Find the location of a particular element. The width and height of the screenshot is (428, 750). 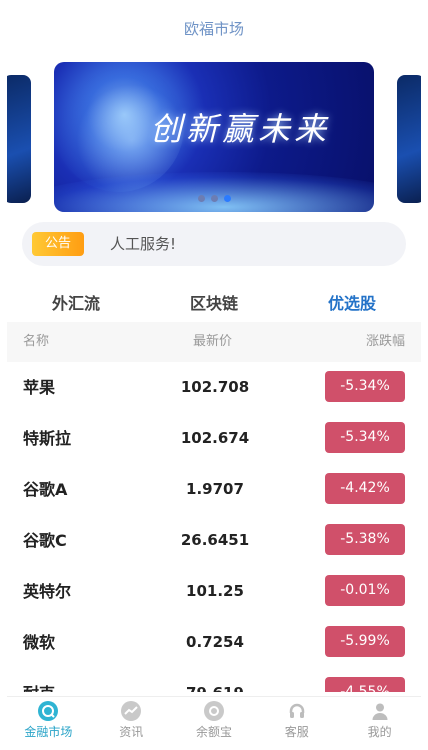

change-badge: -5.99% is located at coordinates (365, 641).